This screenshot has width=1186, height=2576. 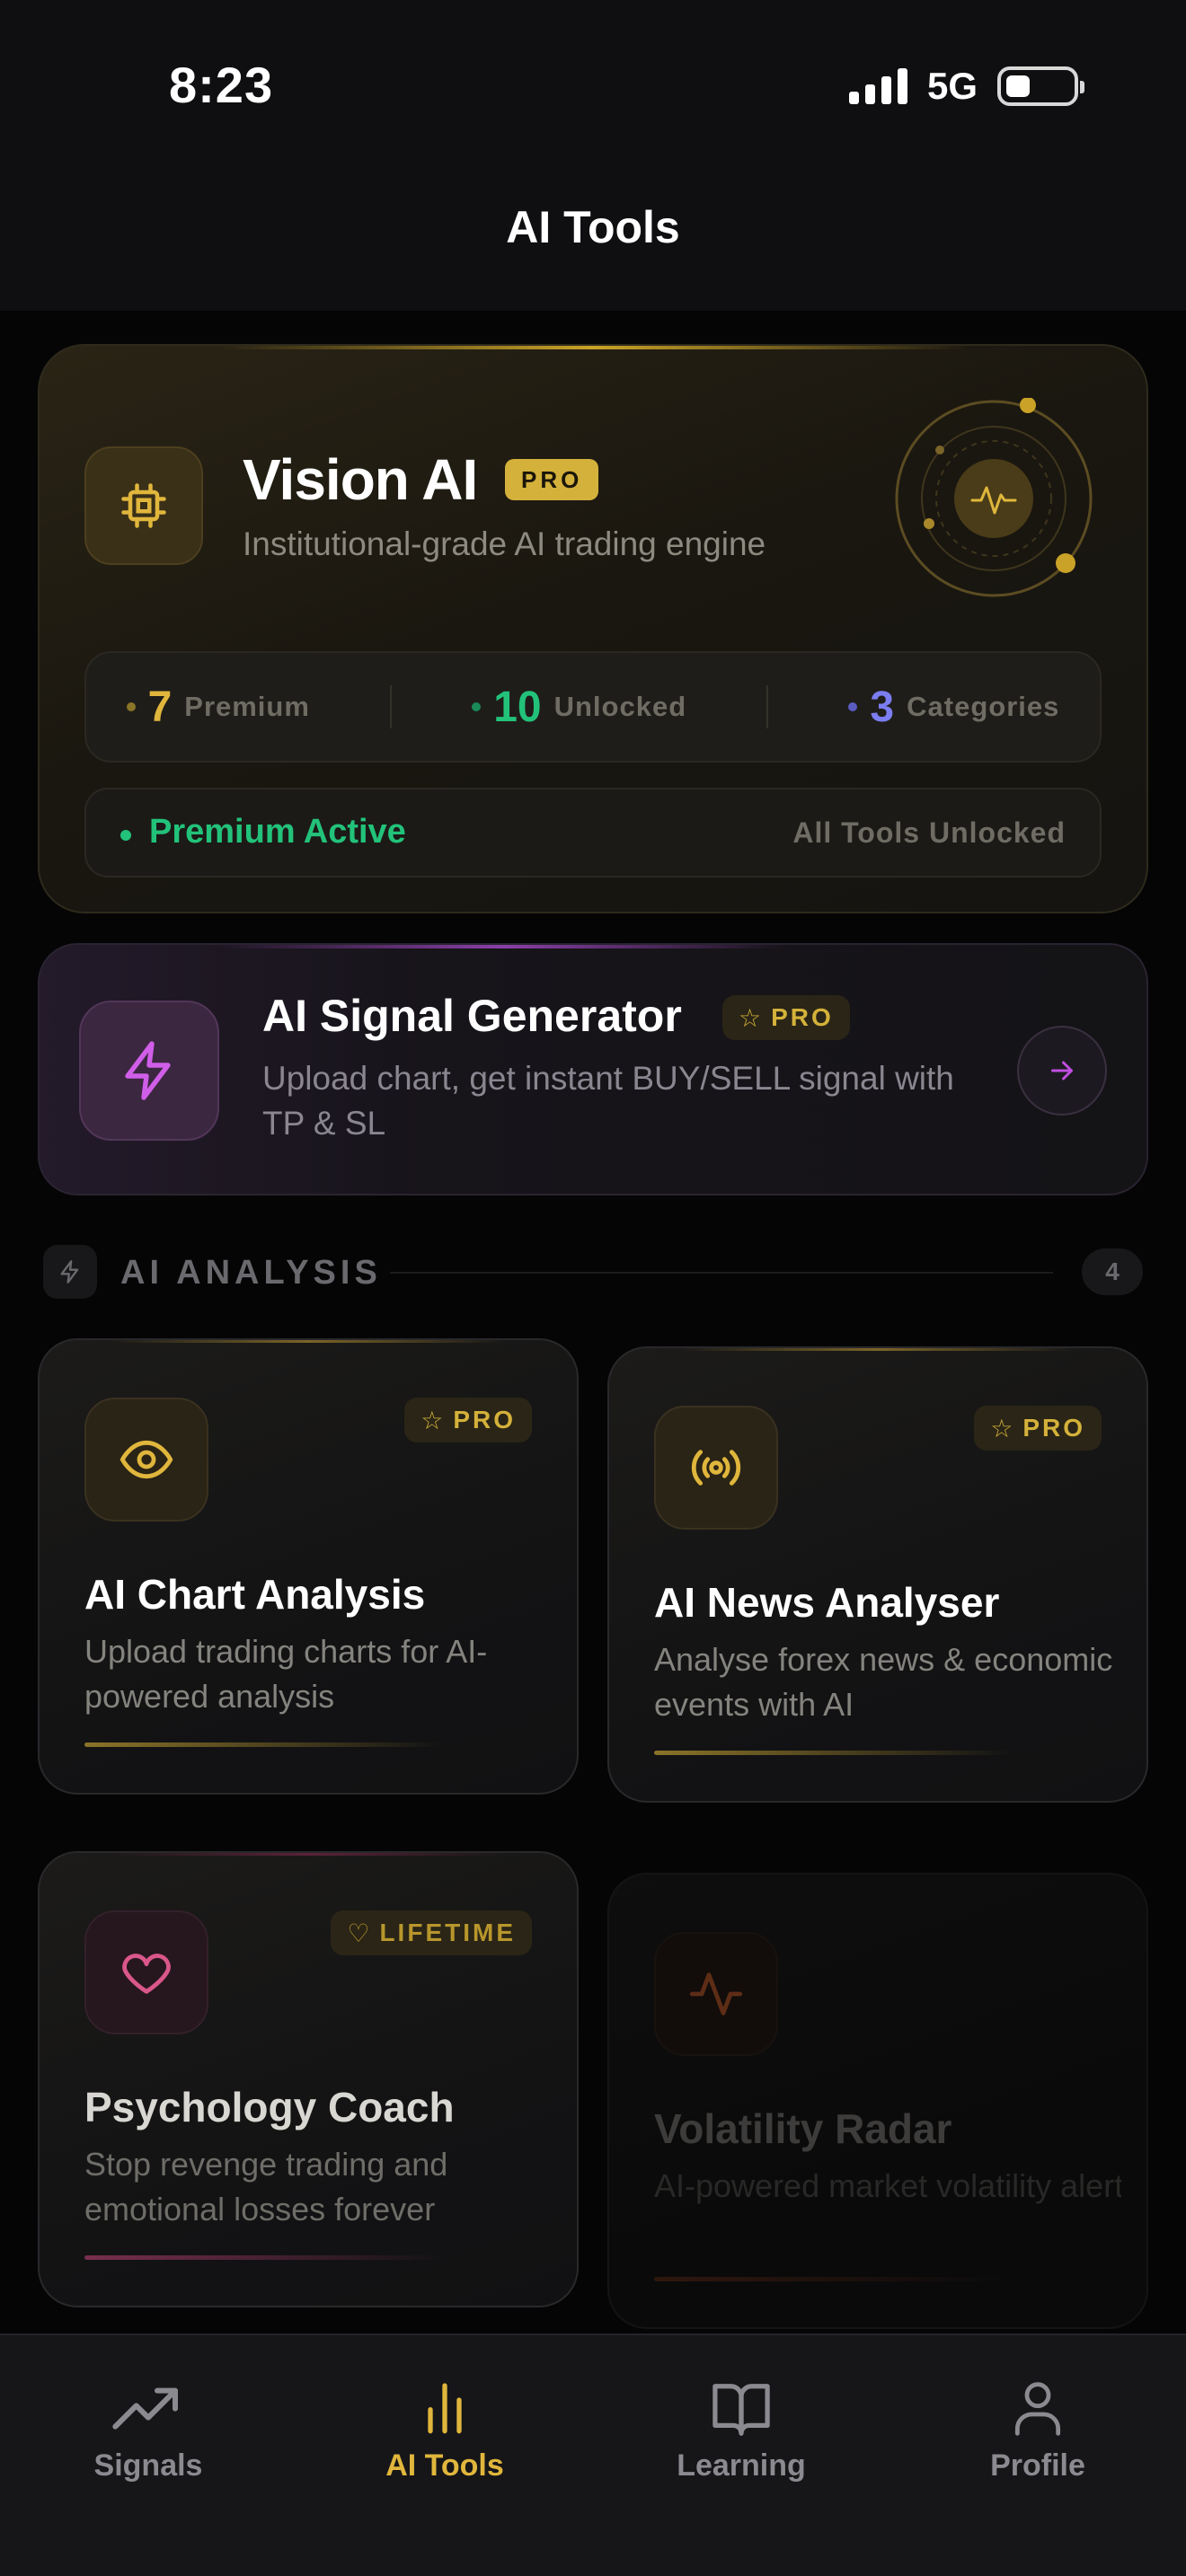 What do you see at coordinates (447, 1932) in the screenshot?
I see `lifetime-chip-label: LIFETIME` at bounding box center [447, 1932].